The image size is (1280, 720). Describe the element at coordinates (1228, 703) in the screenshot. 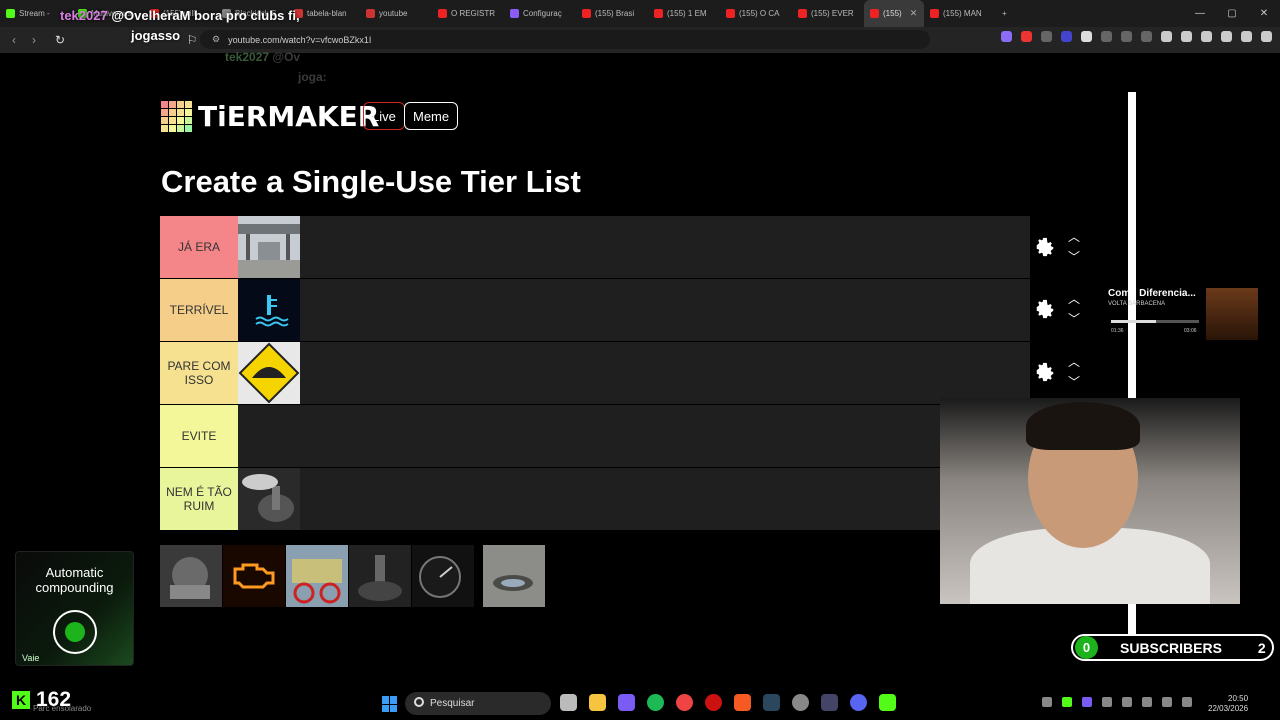

I see `taskbar-clock: 20:50 22/03/2026` at that location.